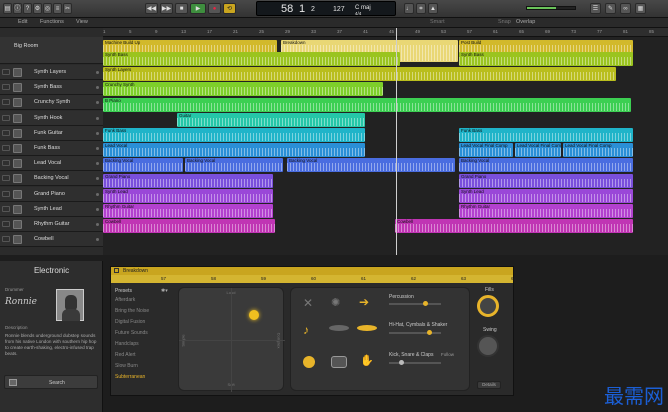 This screenshot has width=668, height=412. I want to click on track-header: Funk Bass, so click(51, 148).